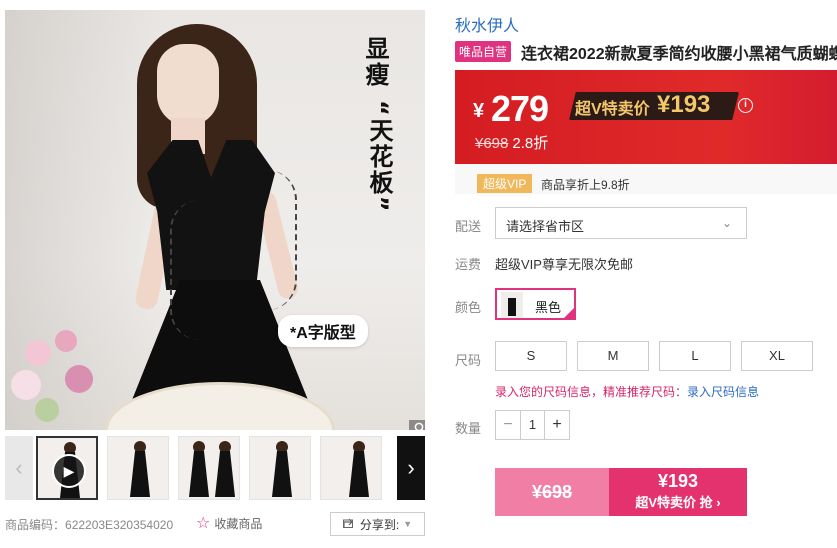 The width and height of the screenshot is (837, 548). I want to click on region-select: 请选择省市区 ⌄, so click(621, 223).